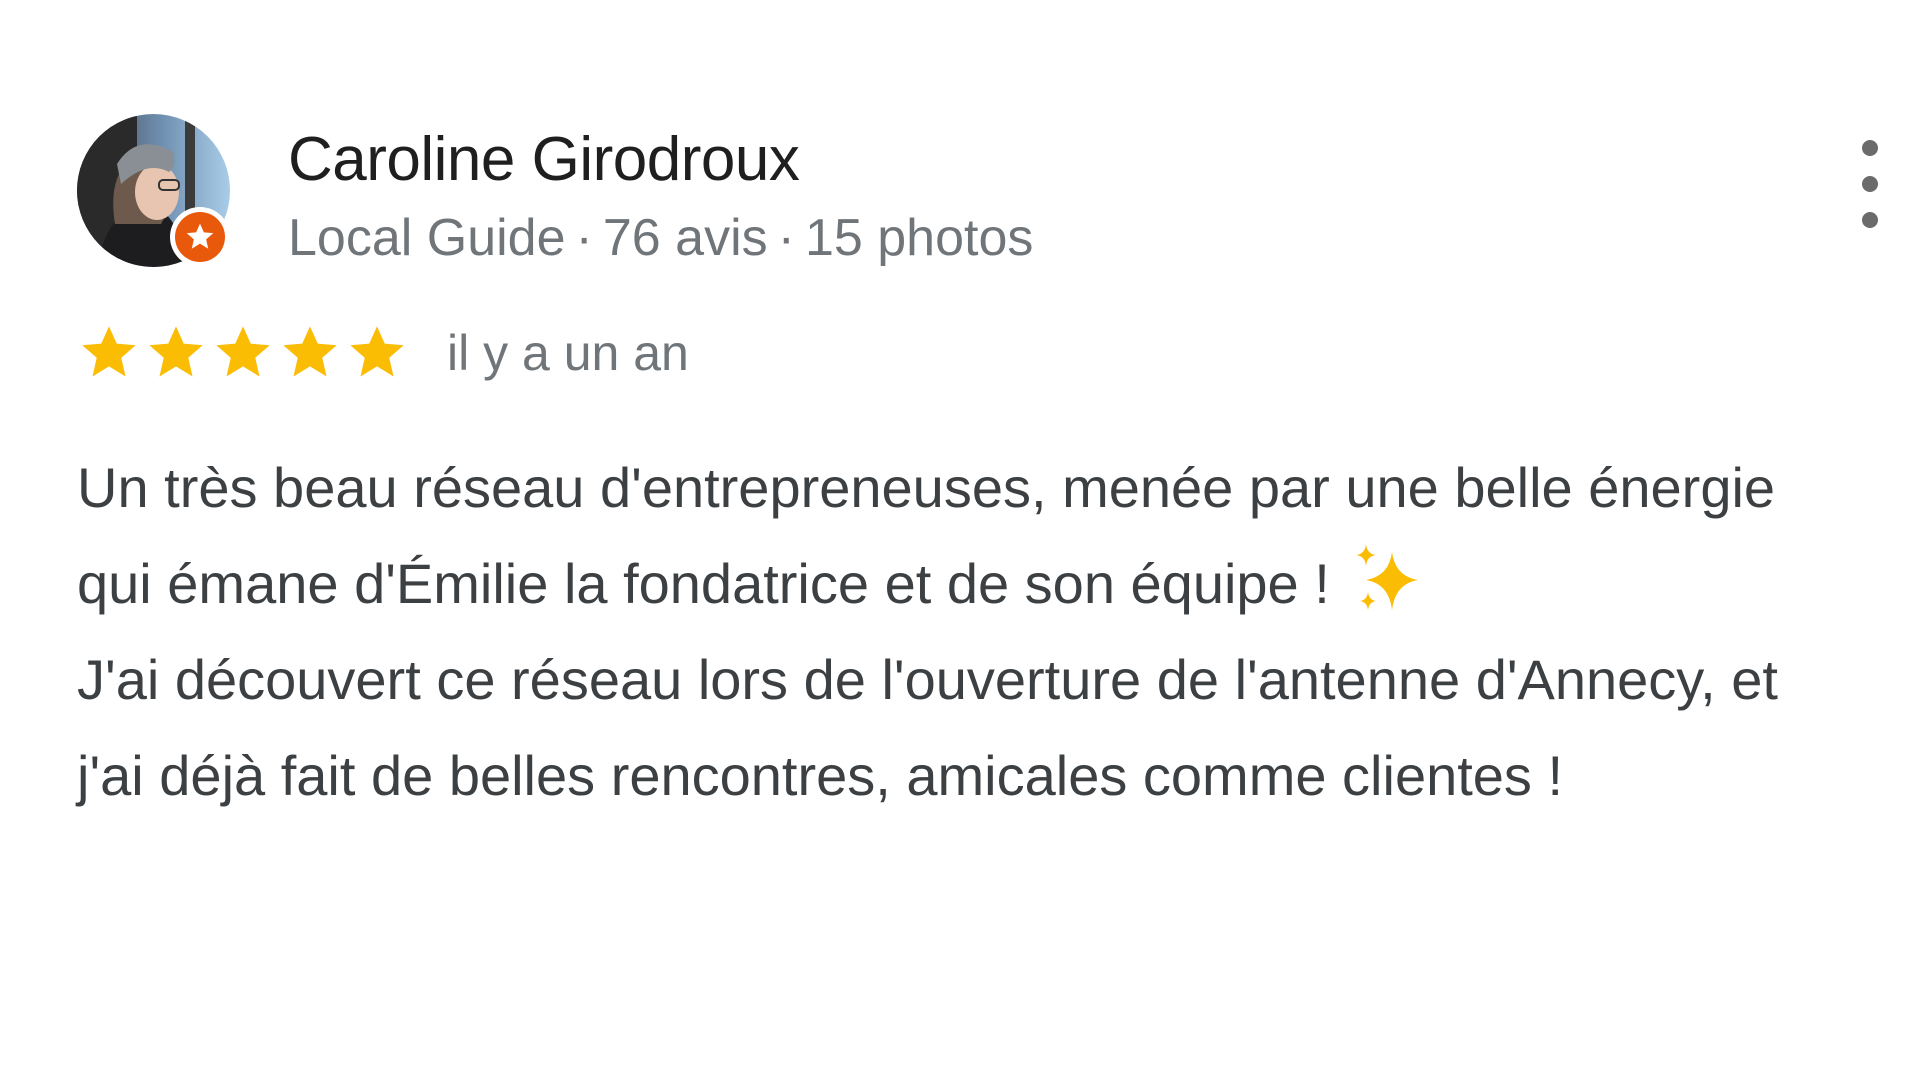 The height and width of the screenshot is (1080, 1920). I want to click on local-guide-label: Local Guide, so click(427, 238).